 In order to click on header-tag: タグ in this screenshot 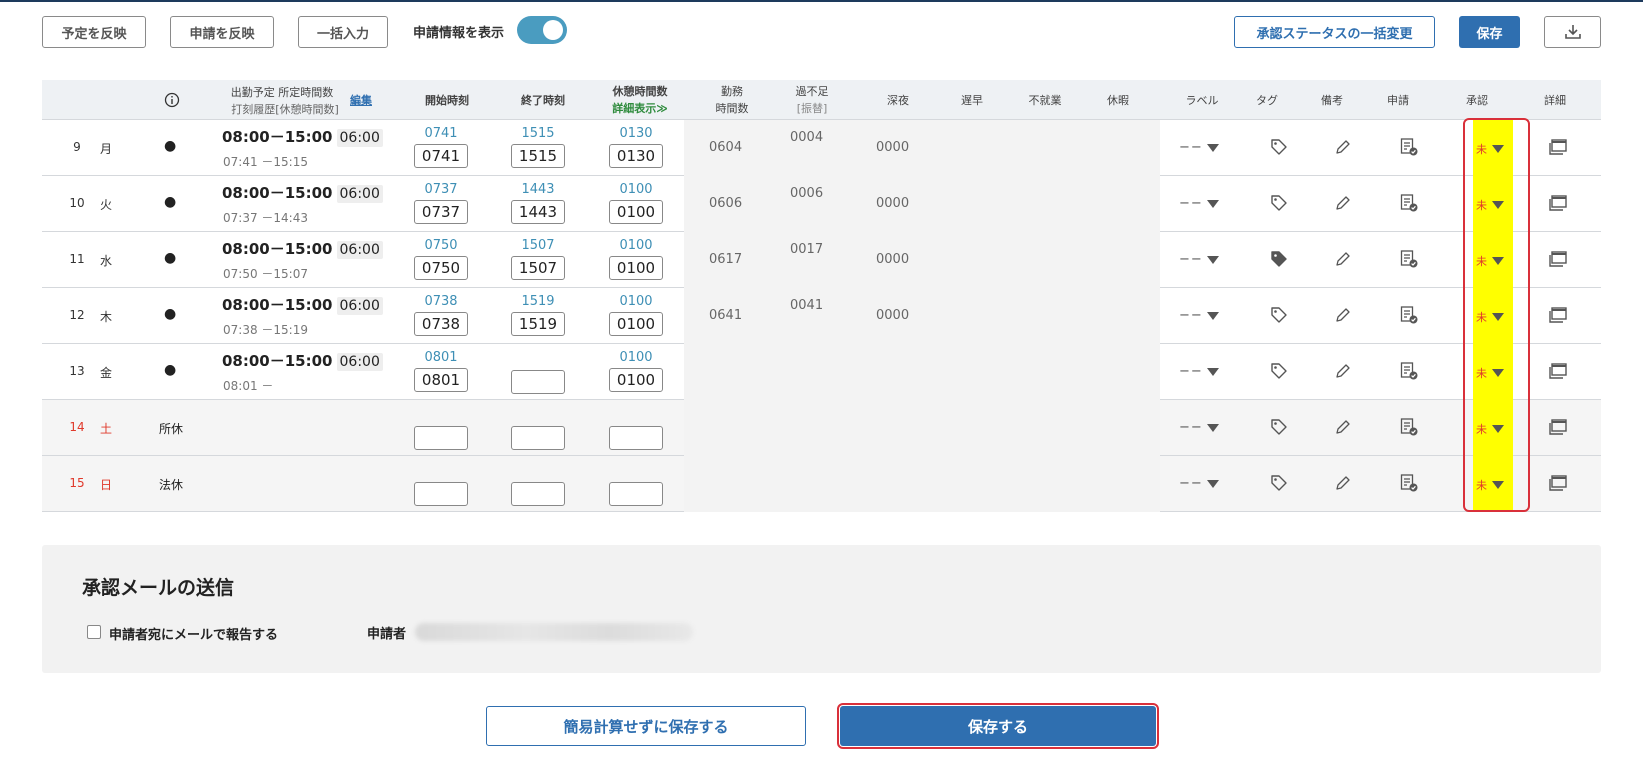, I will do `click(1267, 100)`.